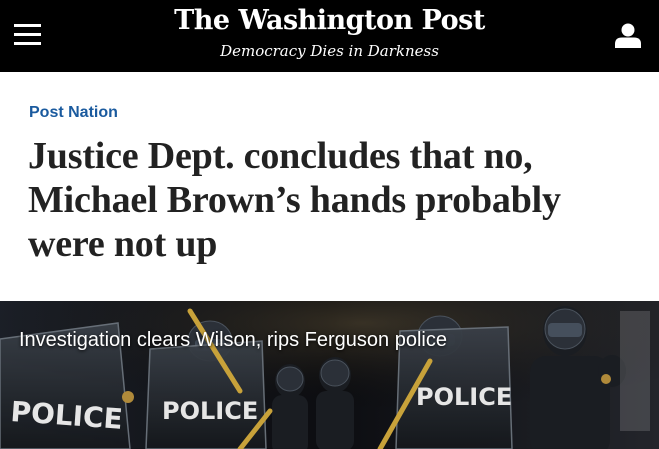 The image size is (659, 449). Describe the element at coordinates (329, 21) in the screenshot. I see `site-logo: The Washington Post` at that location.